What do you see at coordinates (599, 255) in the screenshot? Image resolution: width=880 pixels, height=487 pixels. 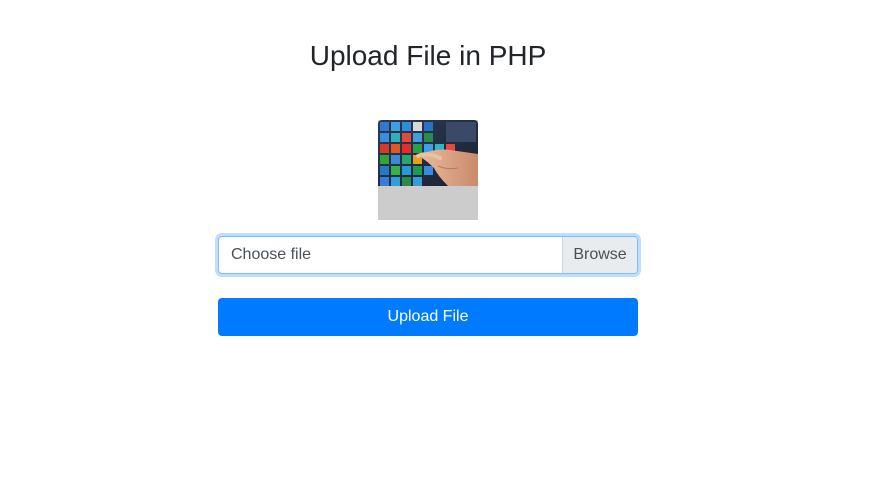 I see `browse-button: Browse` at bounding box center [599, 255].